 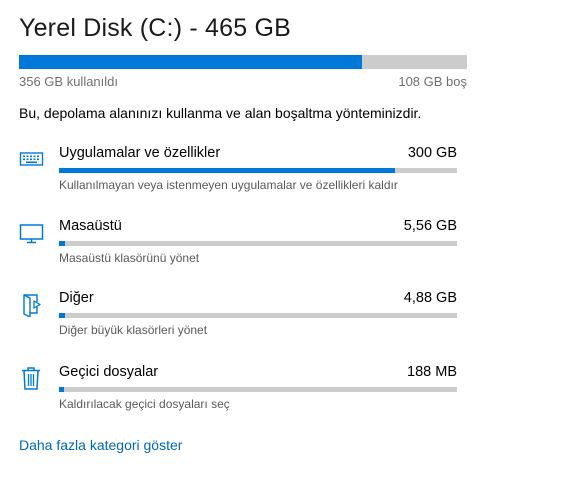 I want to click on category-description: Masaüstü klasörünü yönet, so click(x=129, y=258).